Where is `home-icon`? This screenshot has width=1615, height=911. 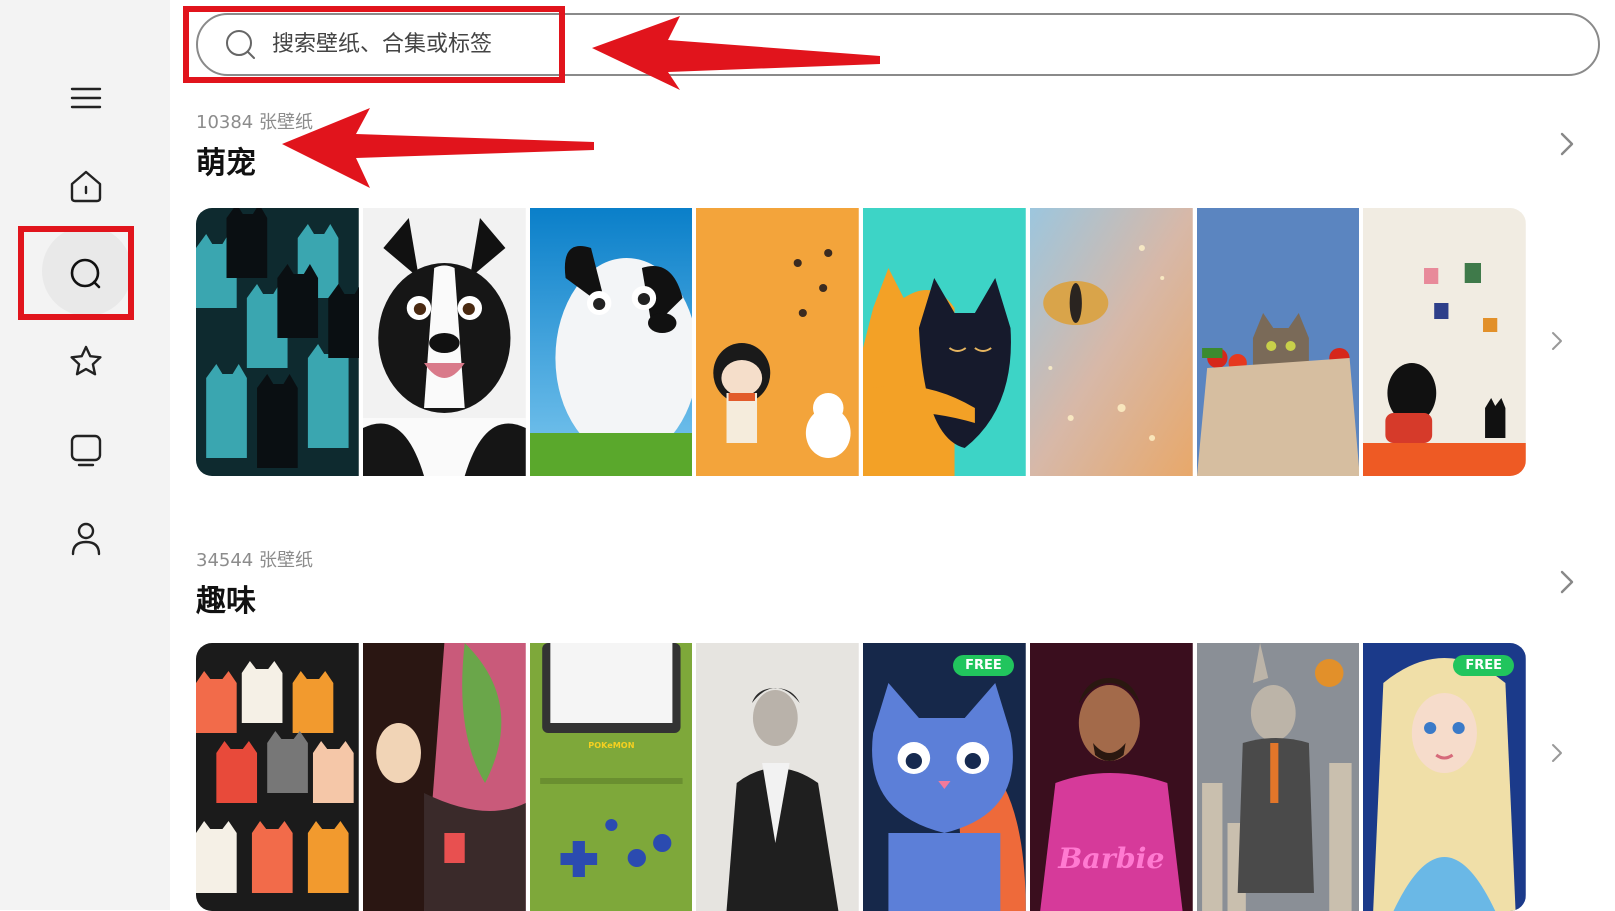 home-icon is located at coordinates (86, 186).